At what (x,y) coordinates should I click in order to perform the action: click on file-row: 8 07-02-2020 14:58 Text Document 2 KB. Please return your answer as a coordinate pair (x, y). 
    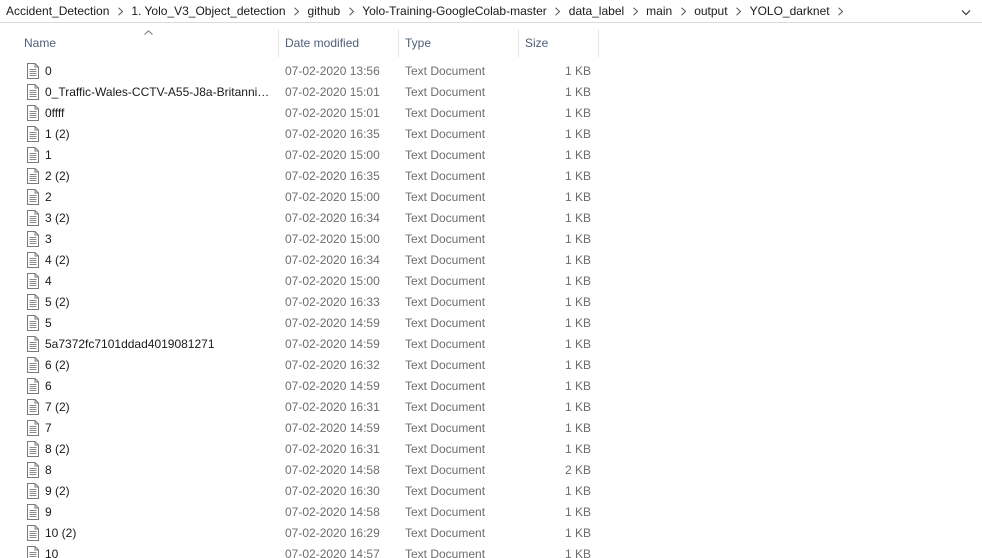
    Looking at the image, I should click on (300, 470).